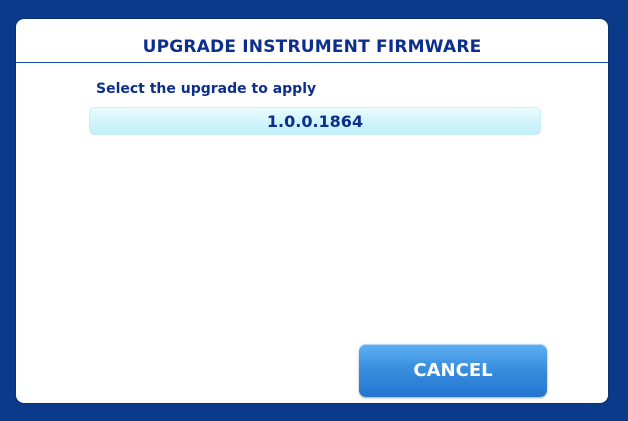  I want to click on cancel-button: CANCEL, so click(453, 370).